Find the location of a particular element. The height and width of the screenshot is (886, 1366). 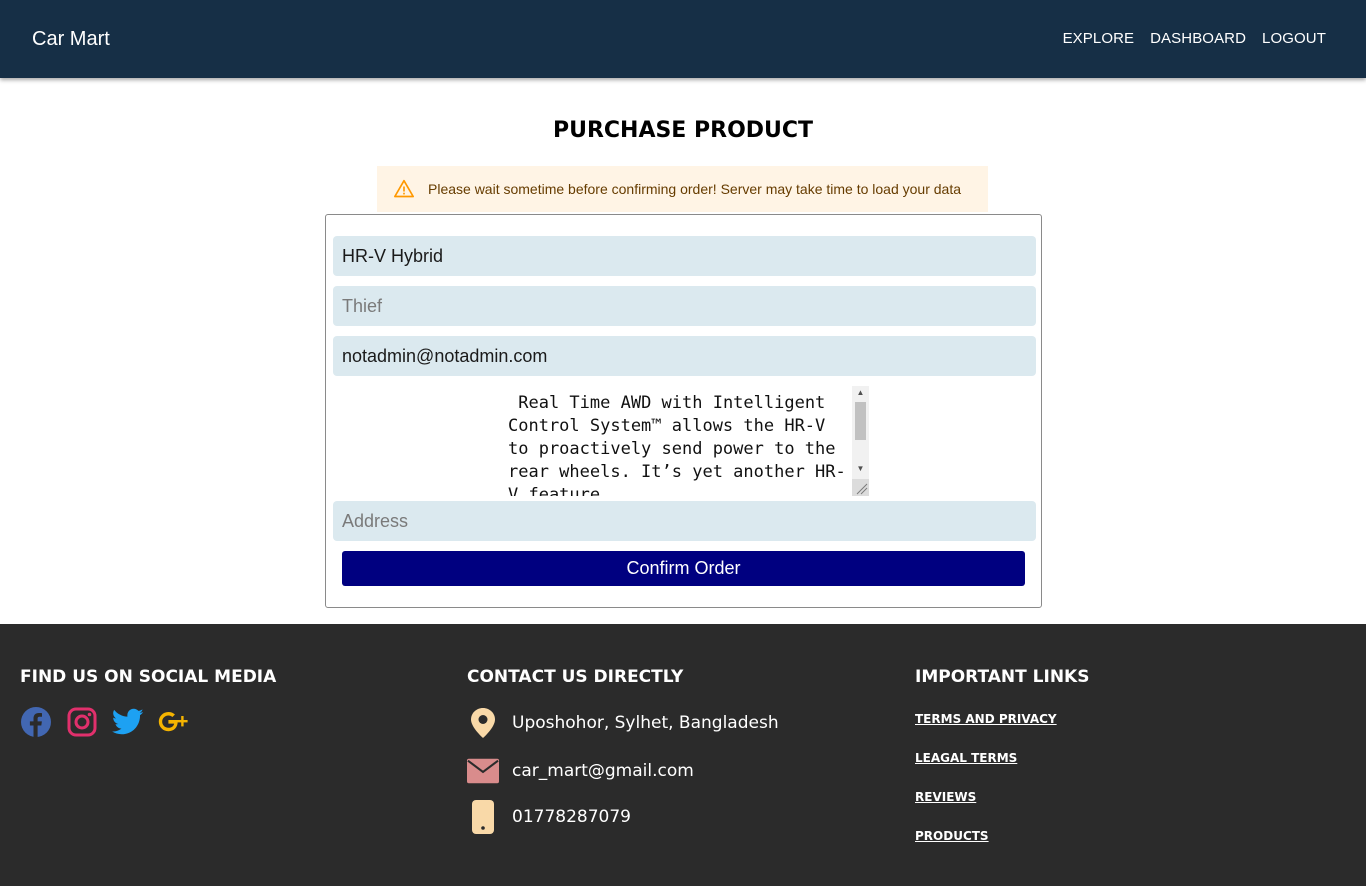

page-title: PURCHASE PRODUCT is located at coordinates (683, 130).